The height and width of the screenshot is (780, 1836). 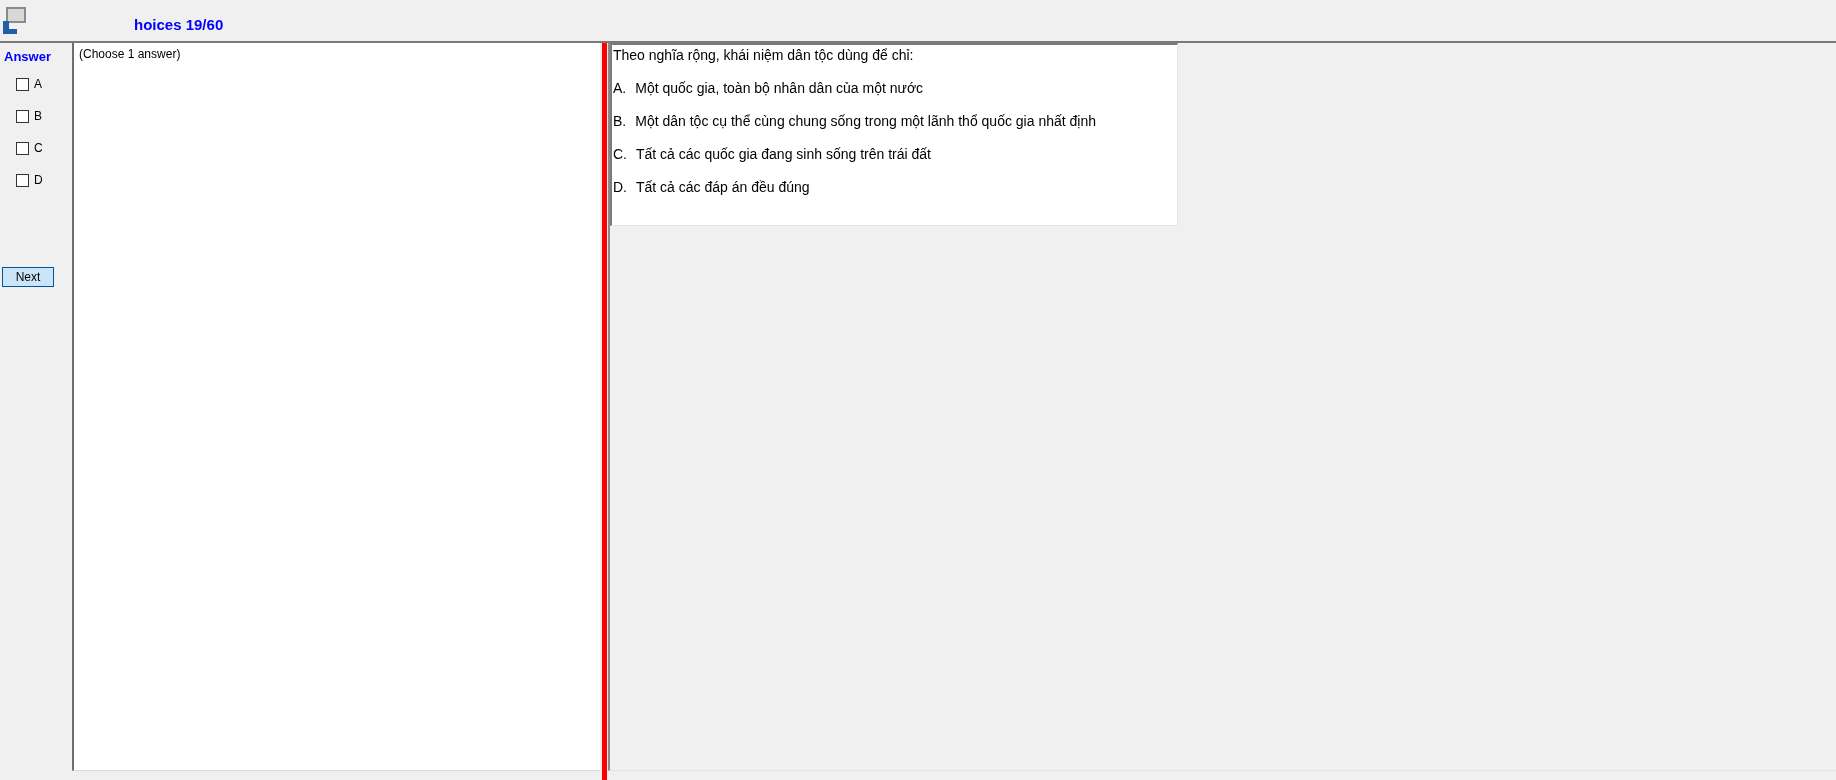 I want to click on answer-heading: Answer, so click(x=27, y=57).